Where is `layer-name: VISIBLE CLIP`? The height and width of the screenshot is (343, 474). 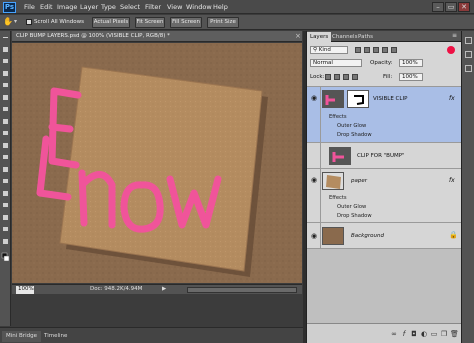
layer-name: VISIBLE CLIP is located at coordinates (390, 99).